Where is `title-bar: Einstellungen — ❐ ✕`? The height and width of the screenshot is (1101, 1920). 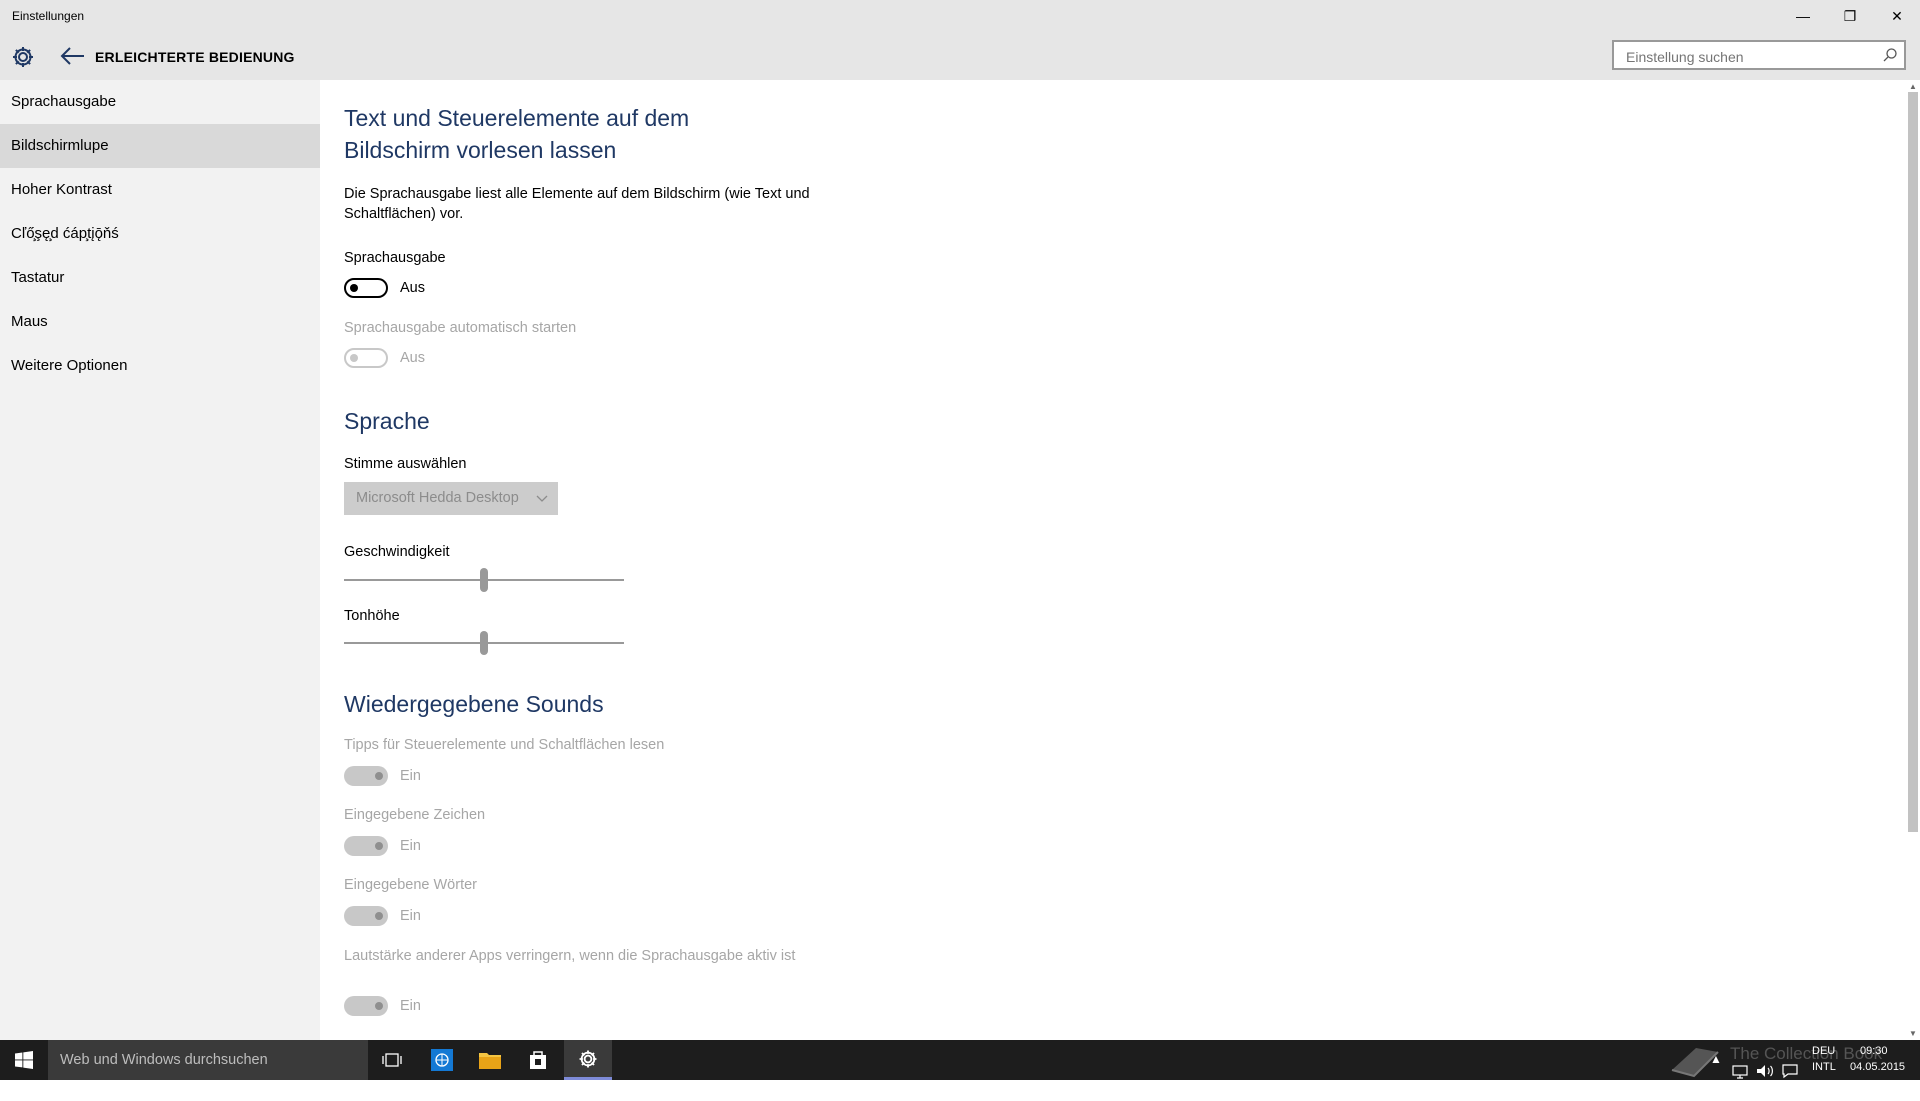 title-bar: Einstellungen — ❐ ✕ is located at coordinates (960, 16).